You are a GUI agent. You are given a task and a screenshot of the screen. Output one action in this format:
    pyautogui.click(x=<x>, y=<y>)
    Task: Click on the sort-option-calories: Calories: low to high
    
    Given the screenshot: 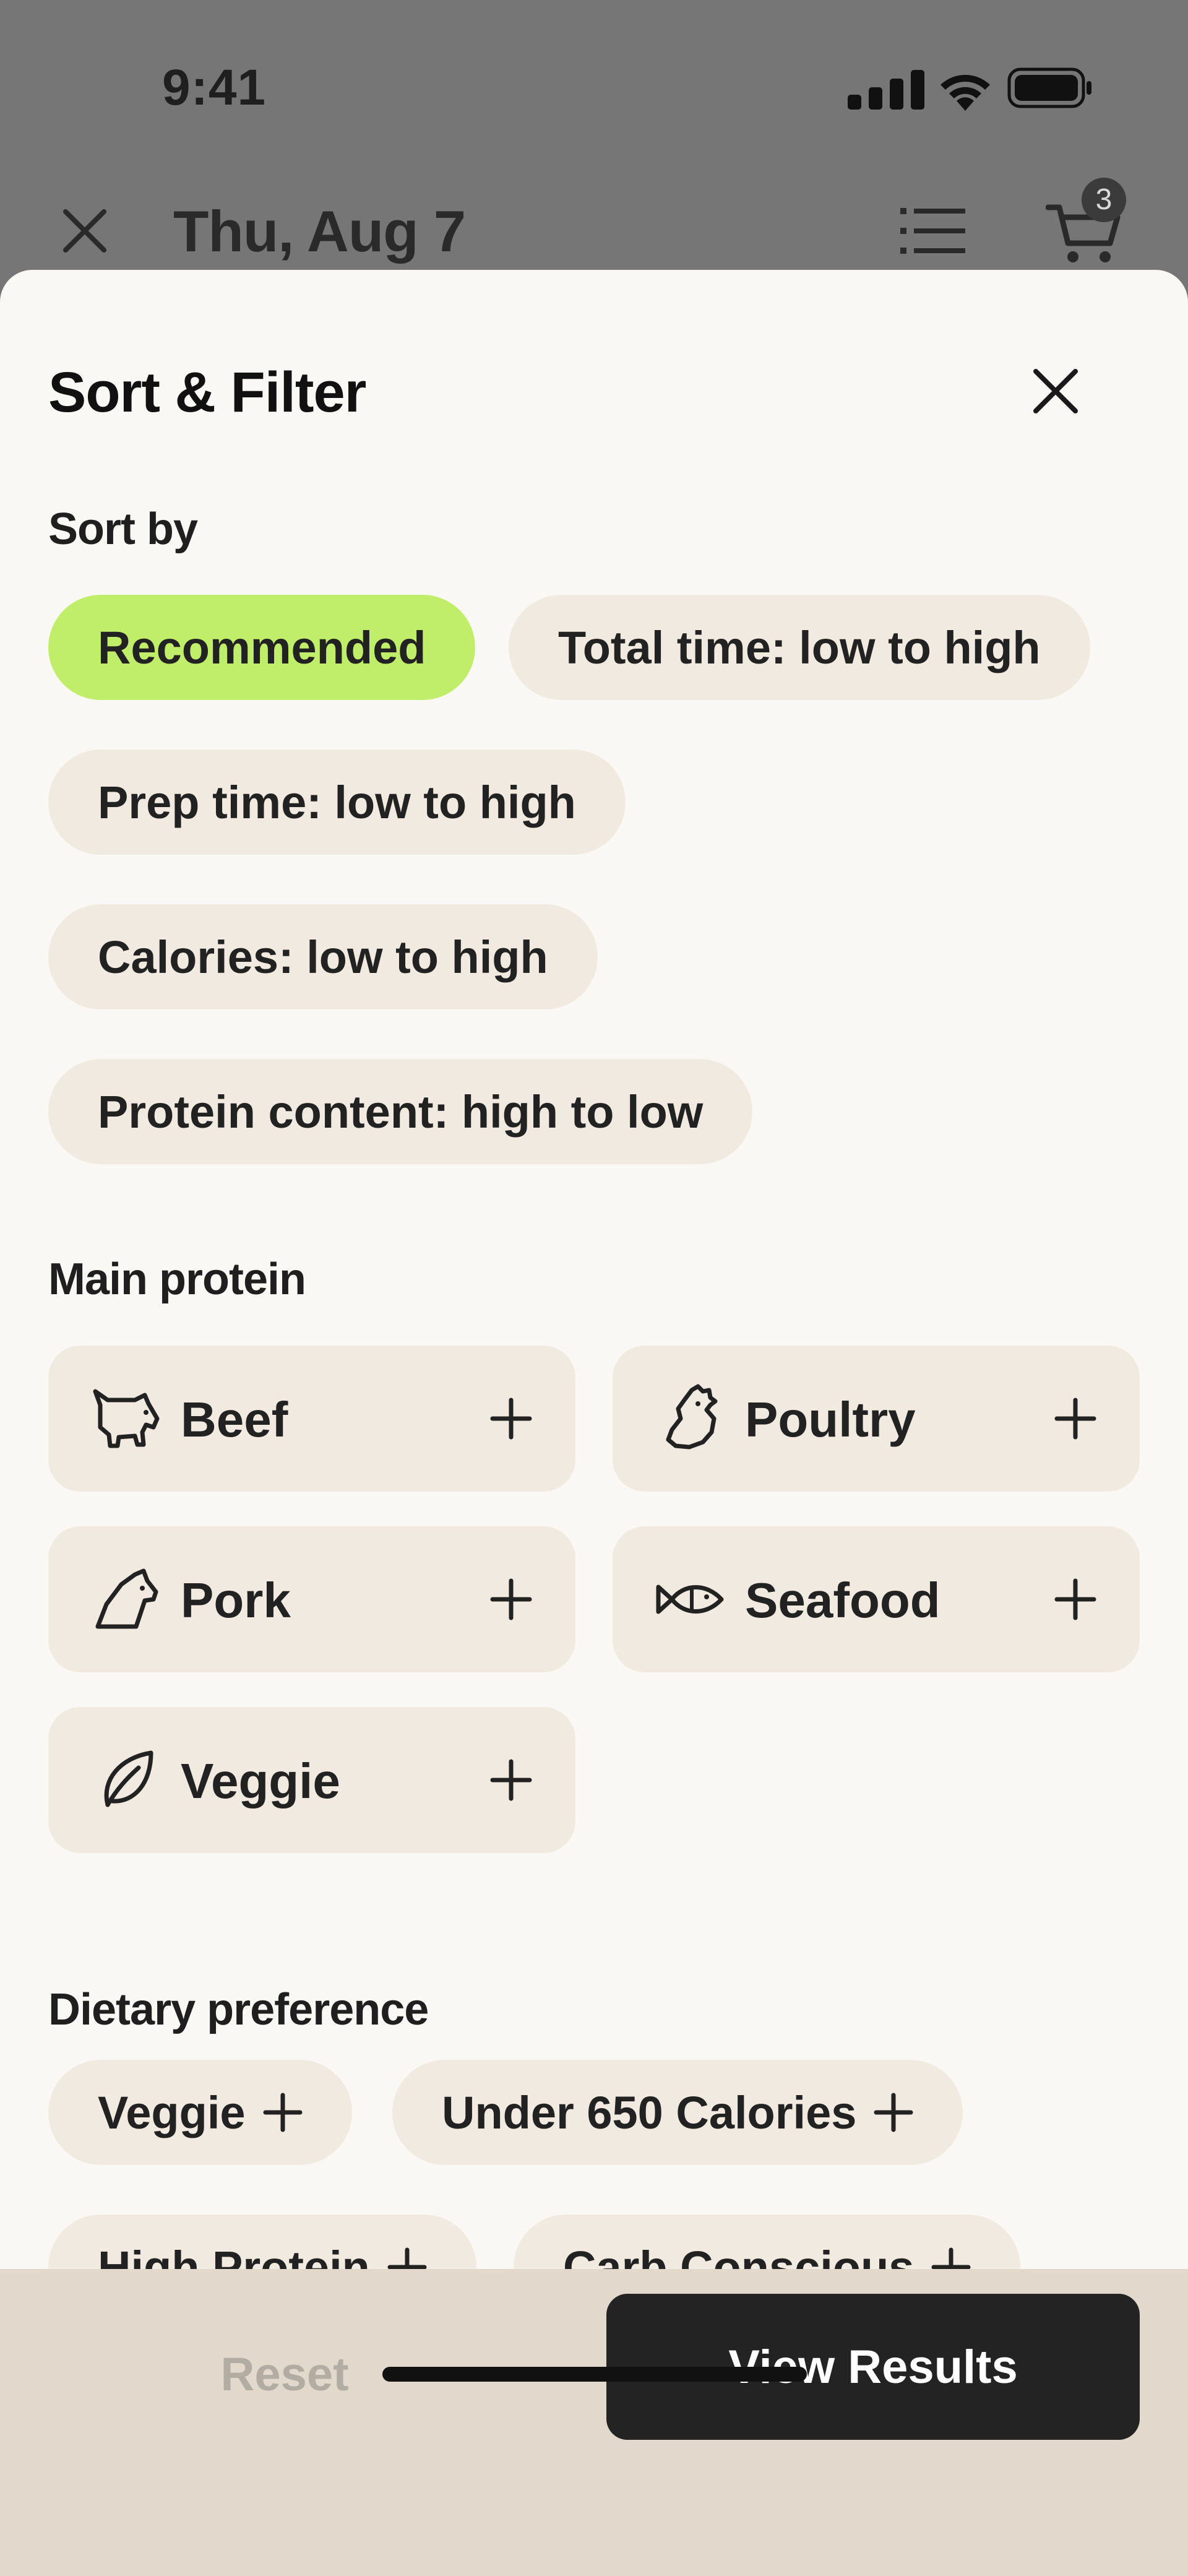 What is the action you would take?
    pyautogui.click(x=323, y=956)
    